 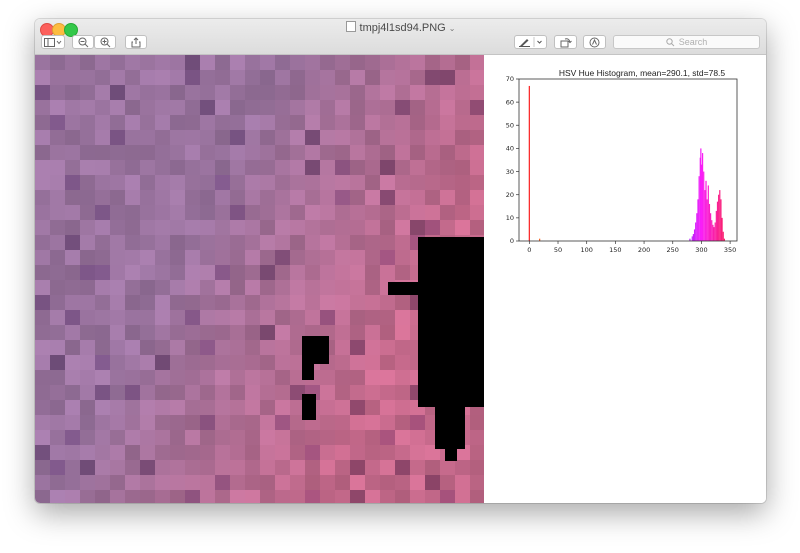 What do you see at coordinates (83, 42) in the screenshot?
I see `zoom-out-button` at bounding box center [83, 42].